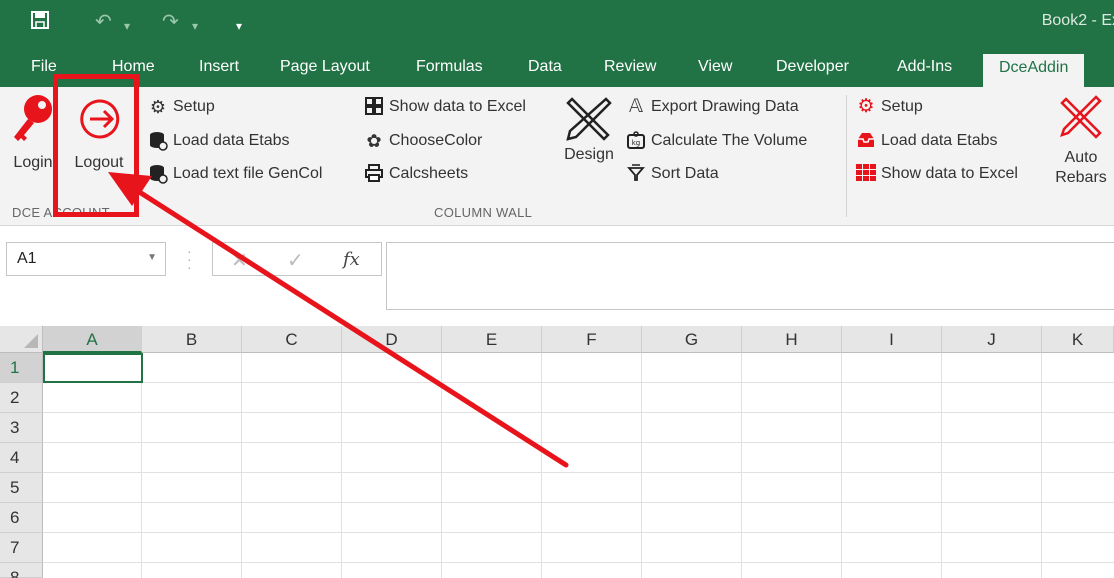  I want to click on undo-dropdown-icon: ▾, so click(127, 26).